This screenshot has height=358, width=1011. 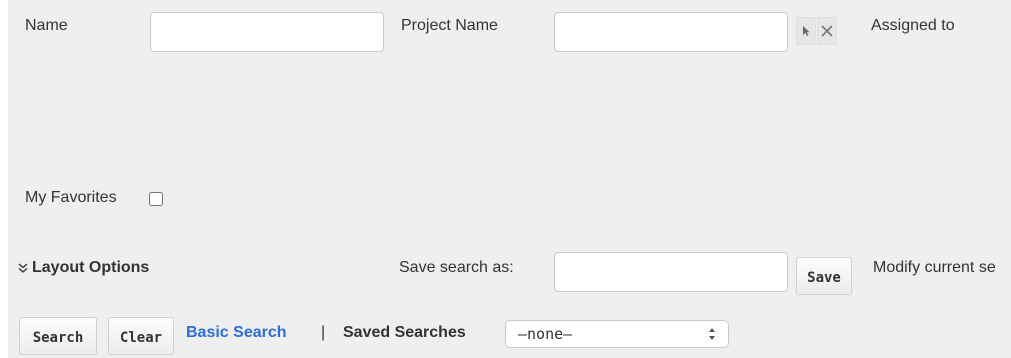 I want to click on my-favorites-label: My Favorites, so click(x=71, y=197).